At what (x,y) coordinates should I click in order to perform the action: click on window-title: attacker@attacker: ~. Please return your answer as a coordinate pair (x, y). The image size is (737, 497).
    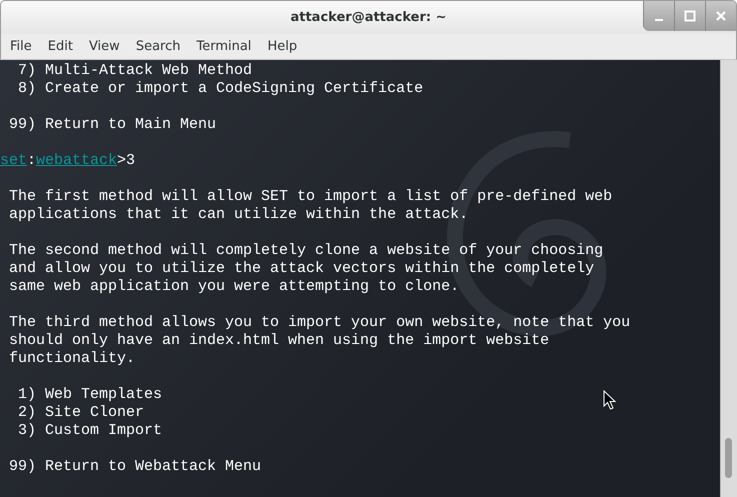
    Looking at the image, I should click on (368, 17).